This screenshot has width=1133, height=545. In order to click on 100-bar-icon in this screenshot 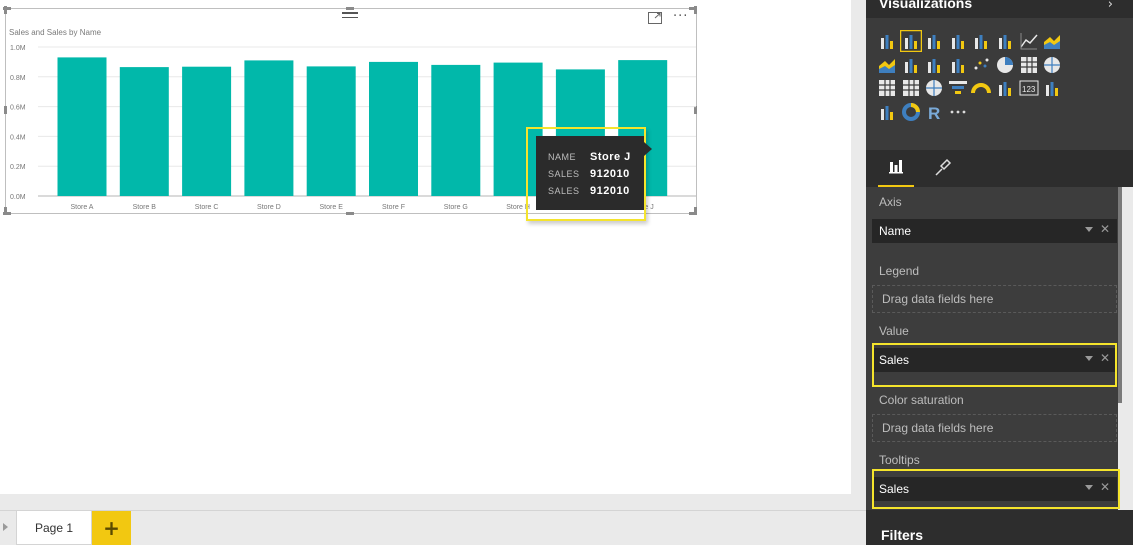, I will do `click(981, 41)`.